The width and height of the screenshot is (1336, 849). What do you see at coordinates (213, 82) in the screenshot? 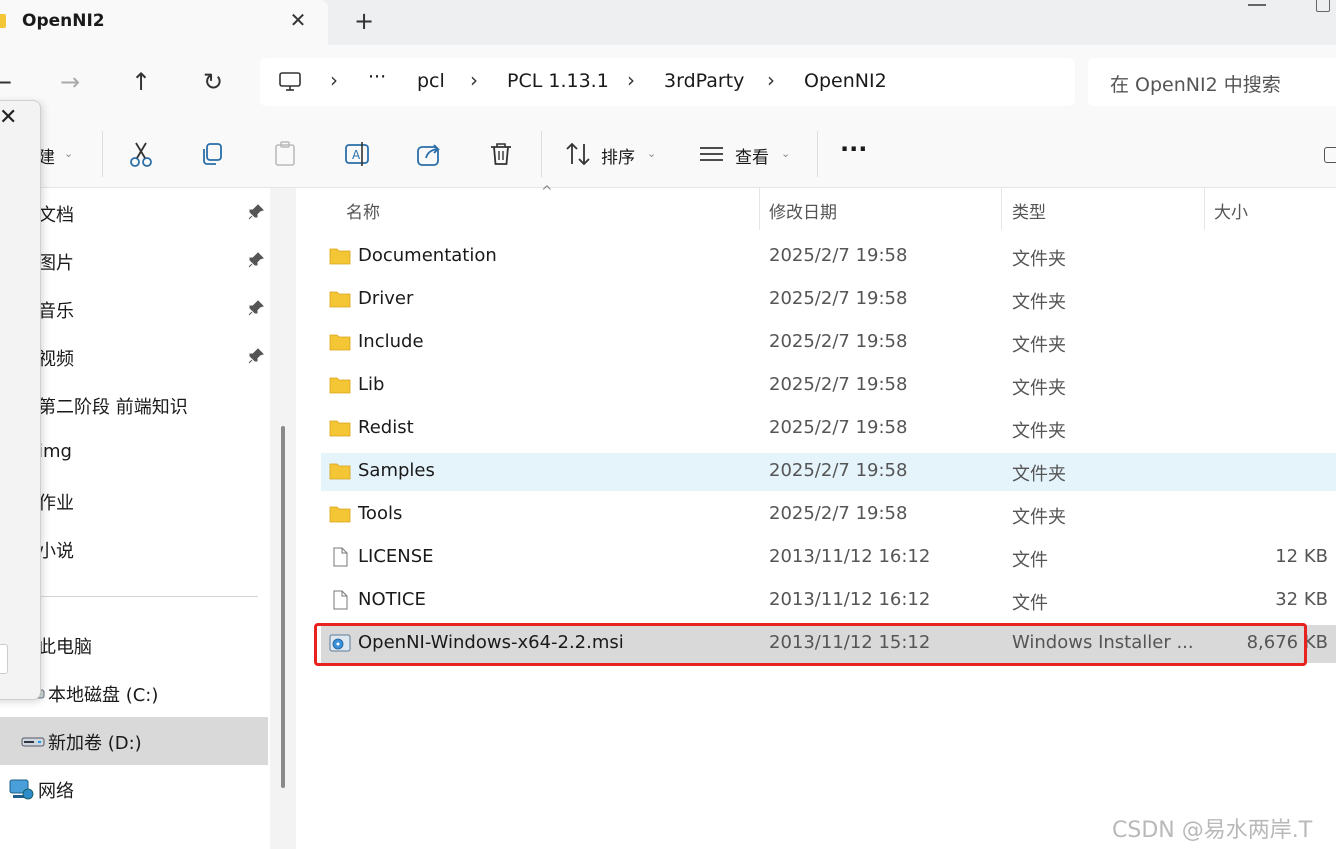
I see `refresh-button: ↻` at bounding box center [213, 82].